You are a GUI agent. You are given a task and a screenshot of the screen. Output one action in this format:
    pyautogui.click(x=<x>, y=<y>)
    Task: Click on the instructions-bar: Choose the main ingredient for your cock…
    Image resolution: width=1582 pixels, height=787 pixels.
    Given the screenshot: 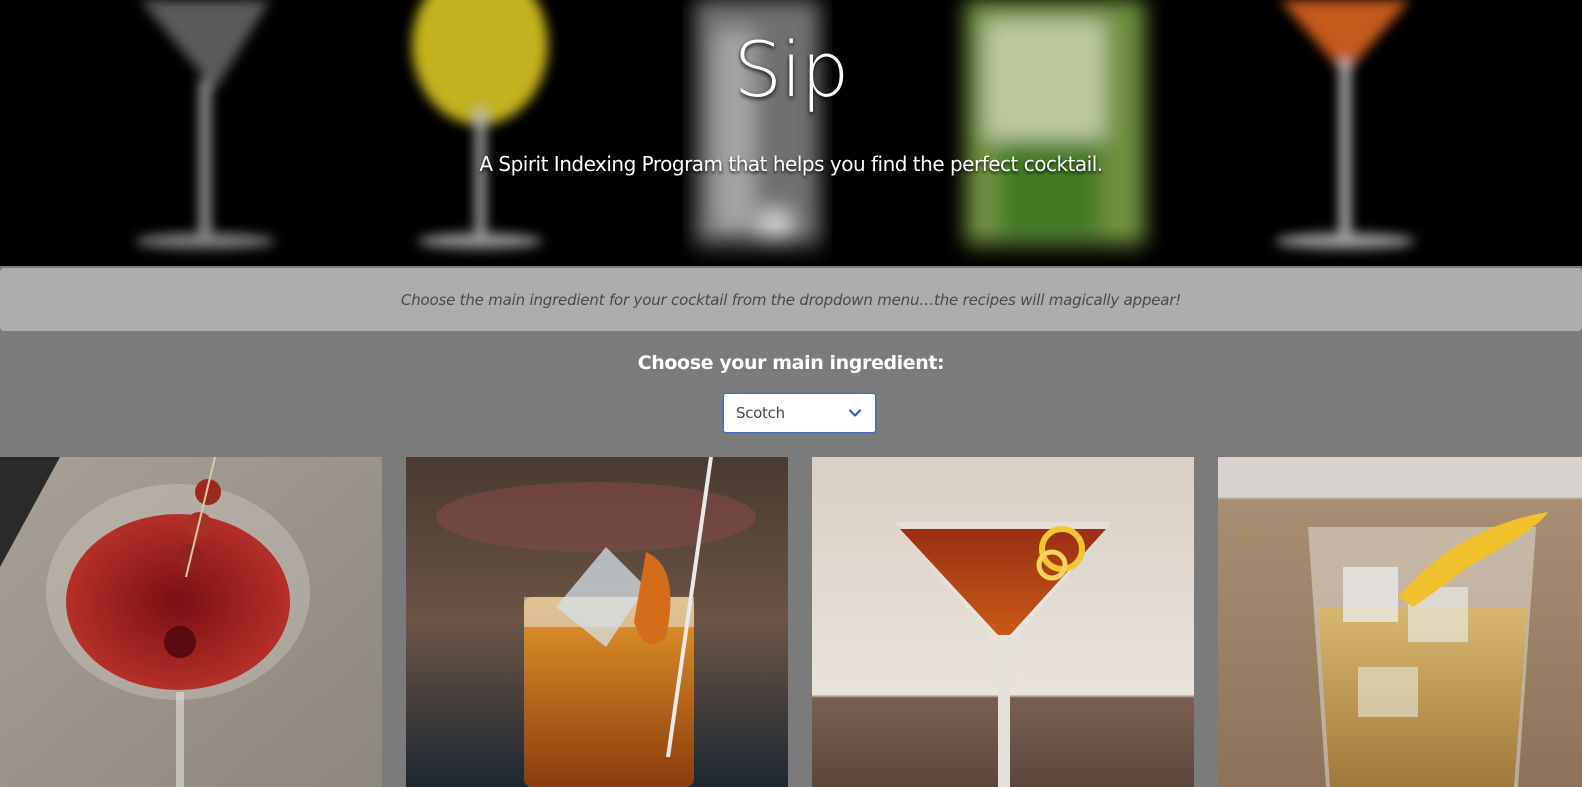 What is the action you would take?
    pyautogui.click(x=791, y=299)
    